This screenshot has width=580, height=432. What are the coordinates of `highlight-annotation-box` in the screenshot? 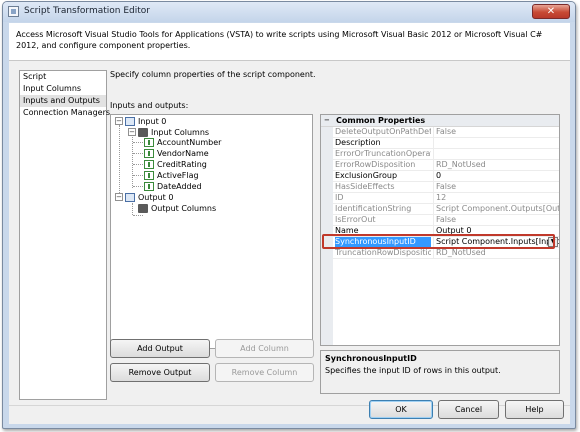 It's located at (438, 241).